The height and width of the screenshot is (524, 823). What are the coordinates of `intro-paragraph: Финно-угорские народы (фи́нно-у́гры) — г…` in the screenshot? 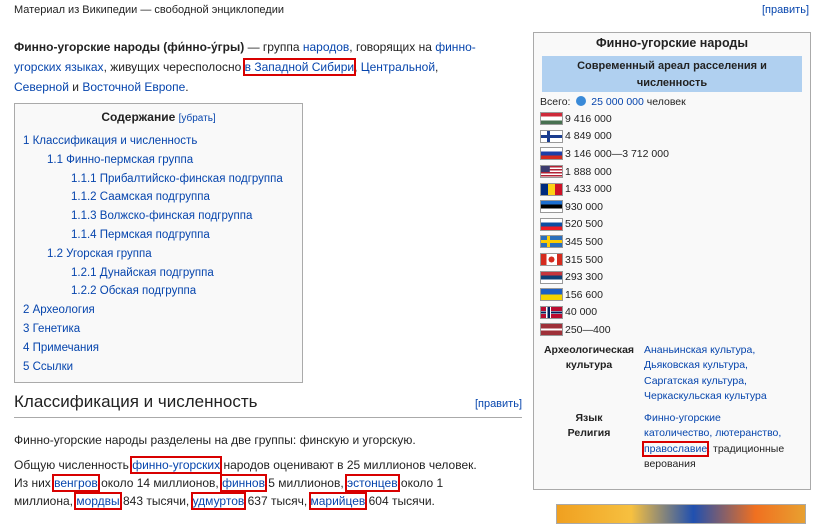 It's located at (266, 67).